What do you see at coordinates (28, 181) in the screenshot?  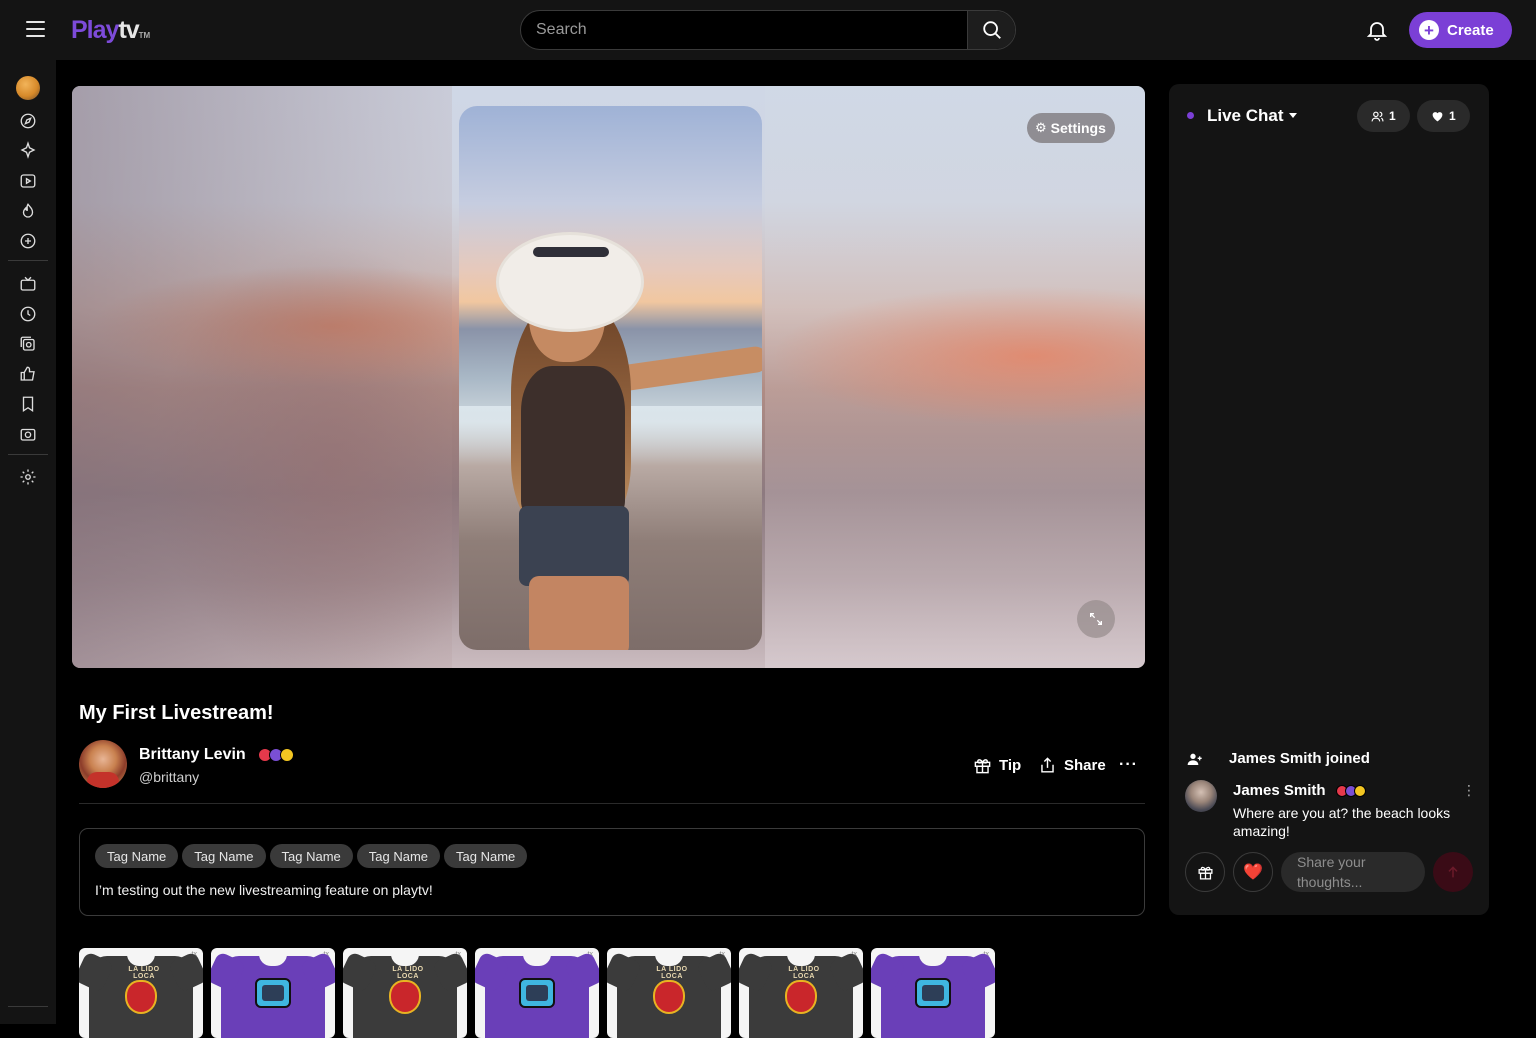 I see `play-icon` at bounding box center [28, 181].